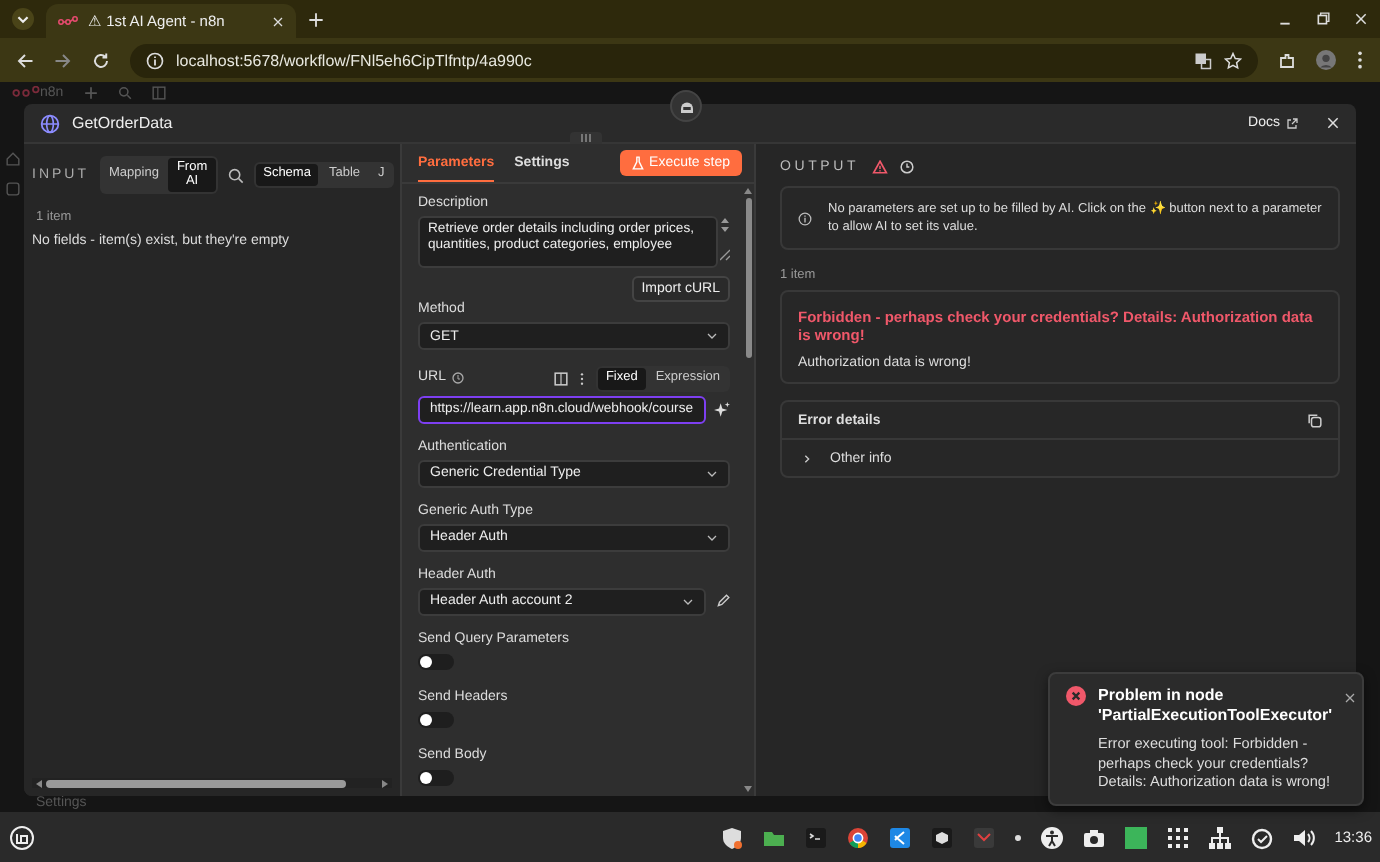 Image resolution: width=1380 pixels, height=862 pixels. I want to click on node-title: GetOrderData, so click(122, 123).